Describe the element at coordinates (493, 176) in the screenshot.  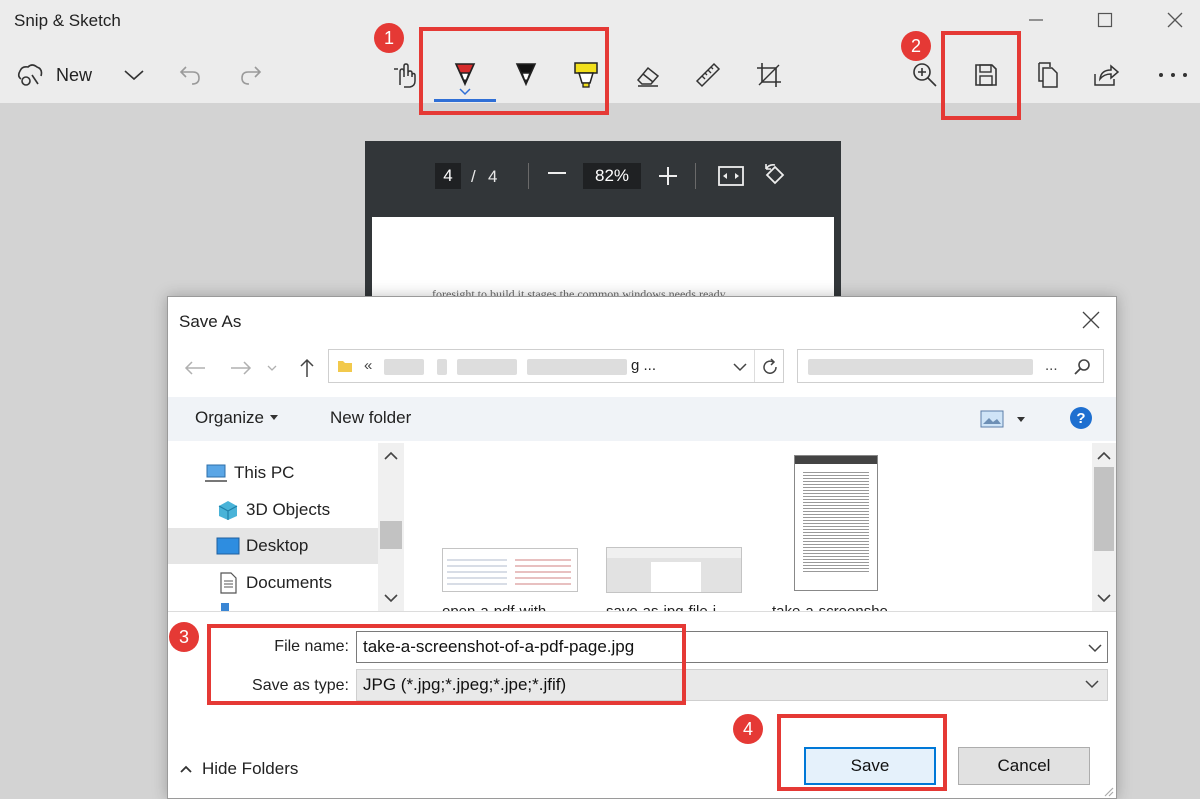
I see `pdf-page-total: 4` at that location.